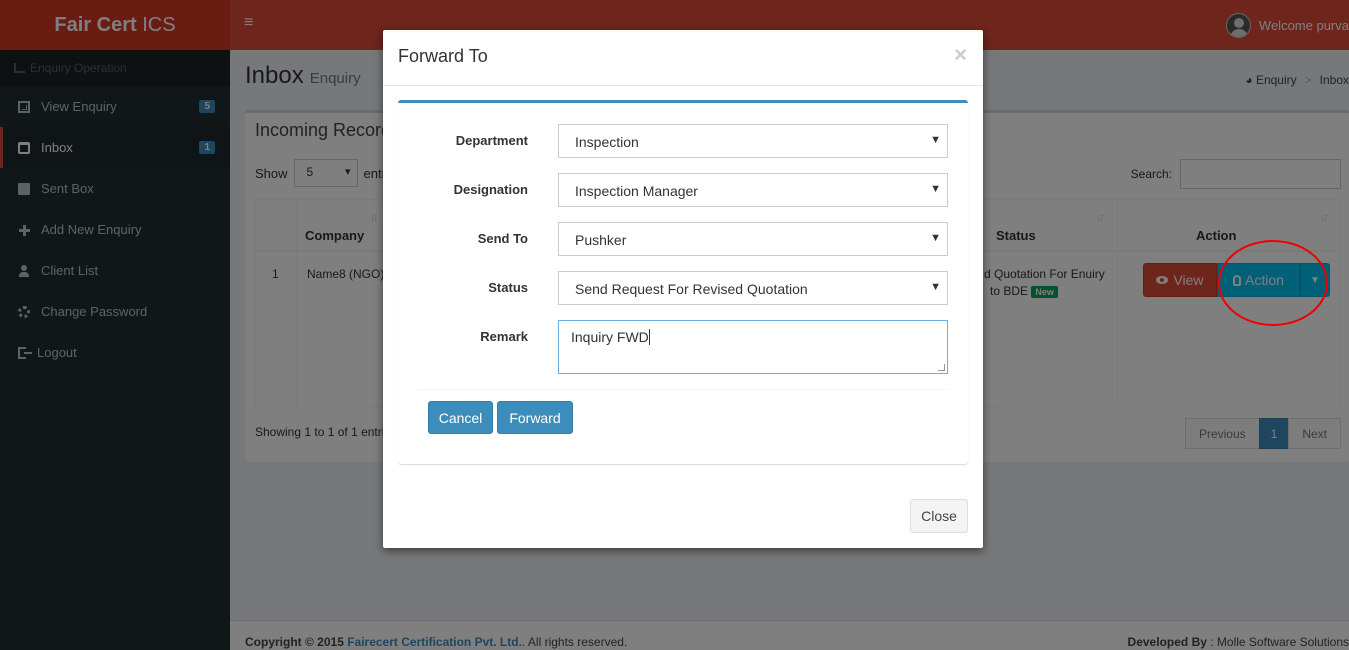 The width and height of the screenshot is (1349, 650). I want to click on remark-value: Inquiry FWD, so click(610, 337).